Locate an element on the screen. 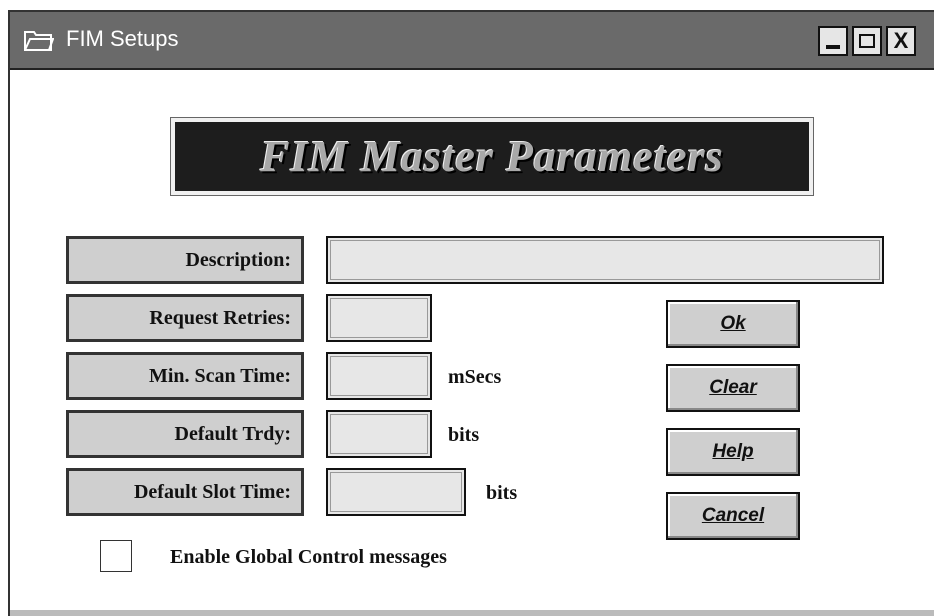 The image size is (934, 616). default-slot-time-input is located at coordinates (396, 492).